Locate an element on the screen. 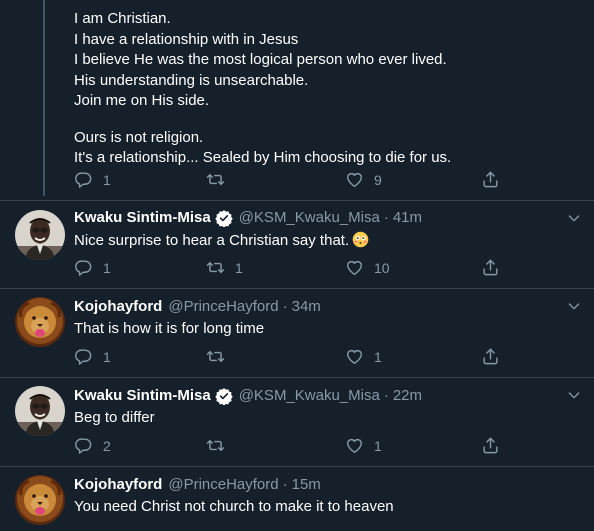 This screenshot has width=594, height=531. timestamp: 34m is located at coordinates (306, 307).